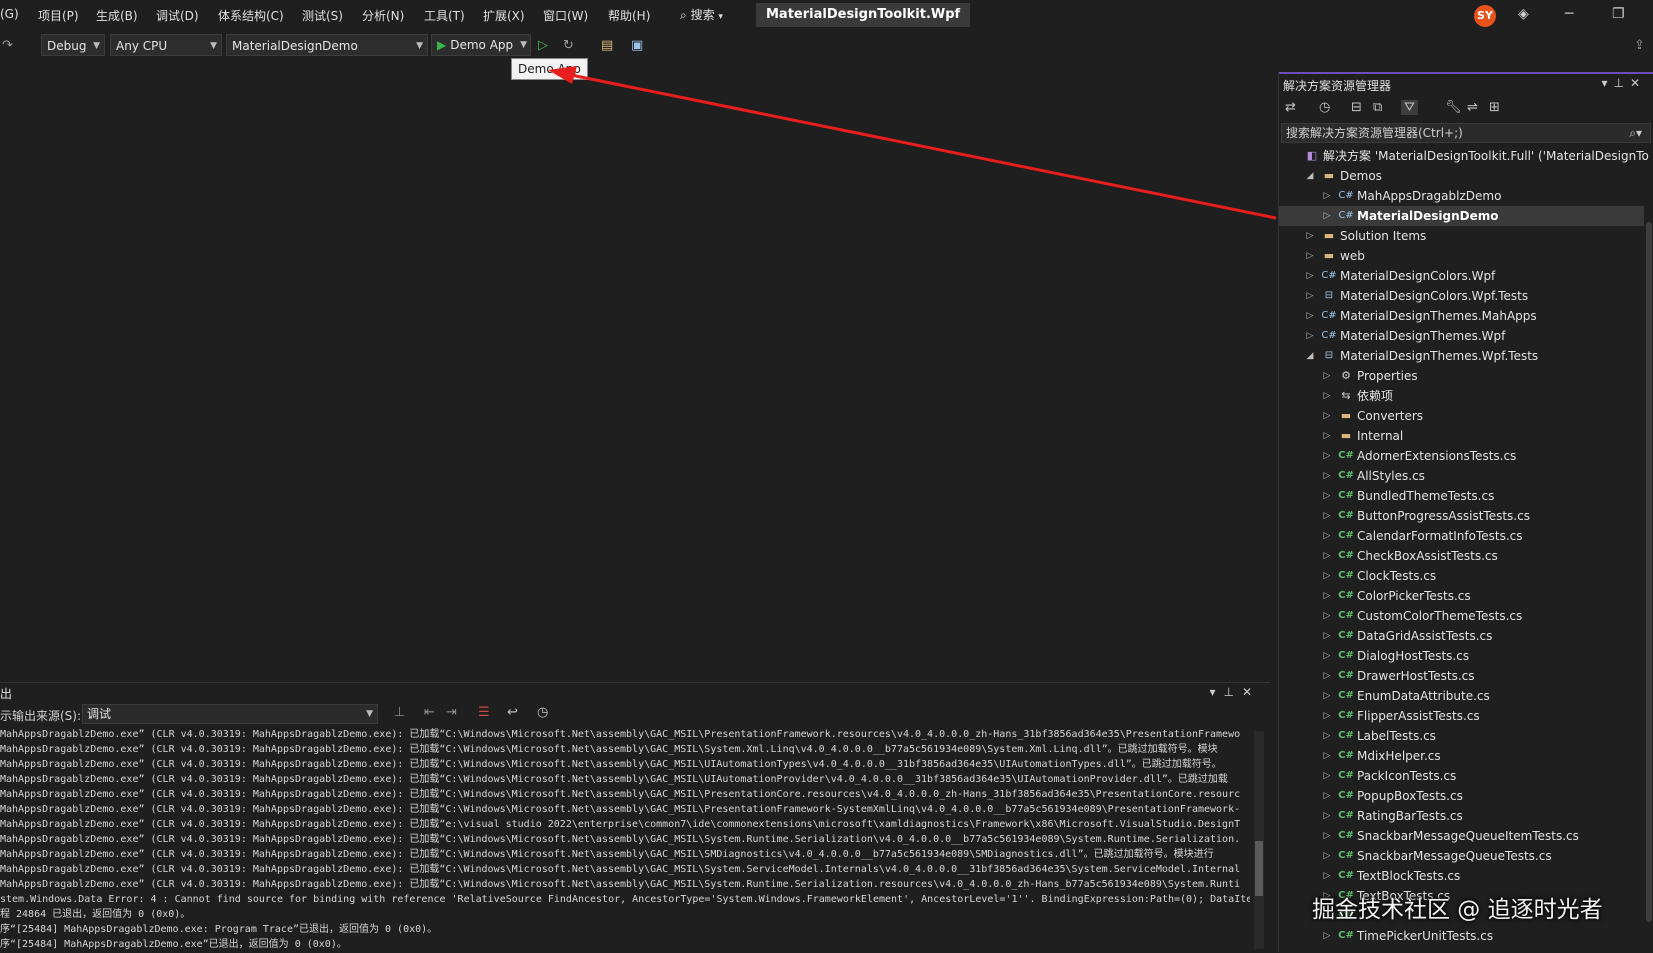  Describe the element at coordinates (1461, 476) in the screenshot. I see `tree-item: ▷ C# AllStyles.cs` at that location.